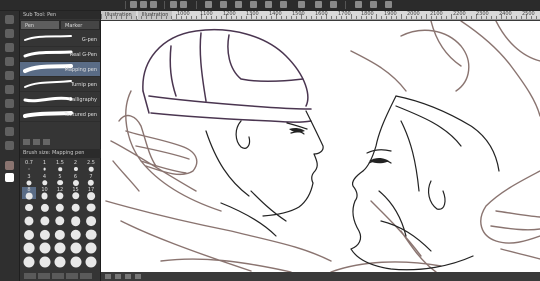 The height and width of the screenshot is (281, 540). What do you see at coordinates (60, 166) in the screenshot?
I see `brush-size-cell: 1.5` at bounding box center [60, 166].